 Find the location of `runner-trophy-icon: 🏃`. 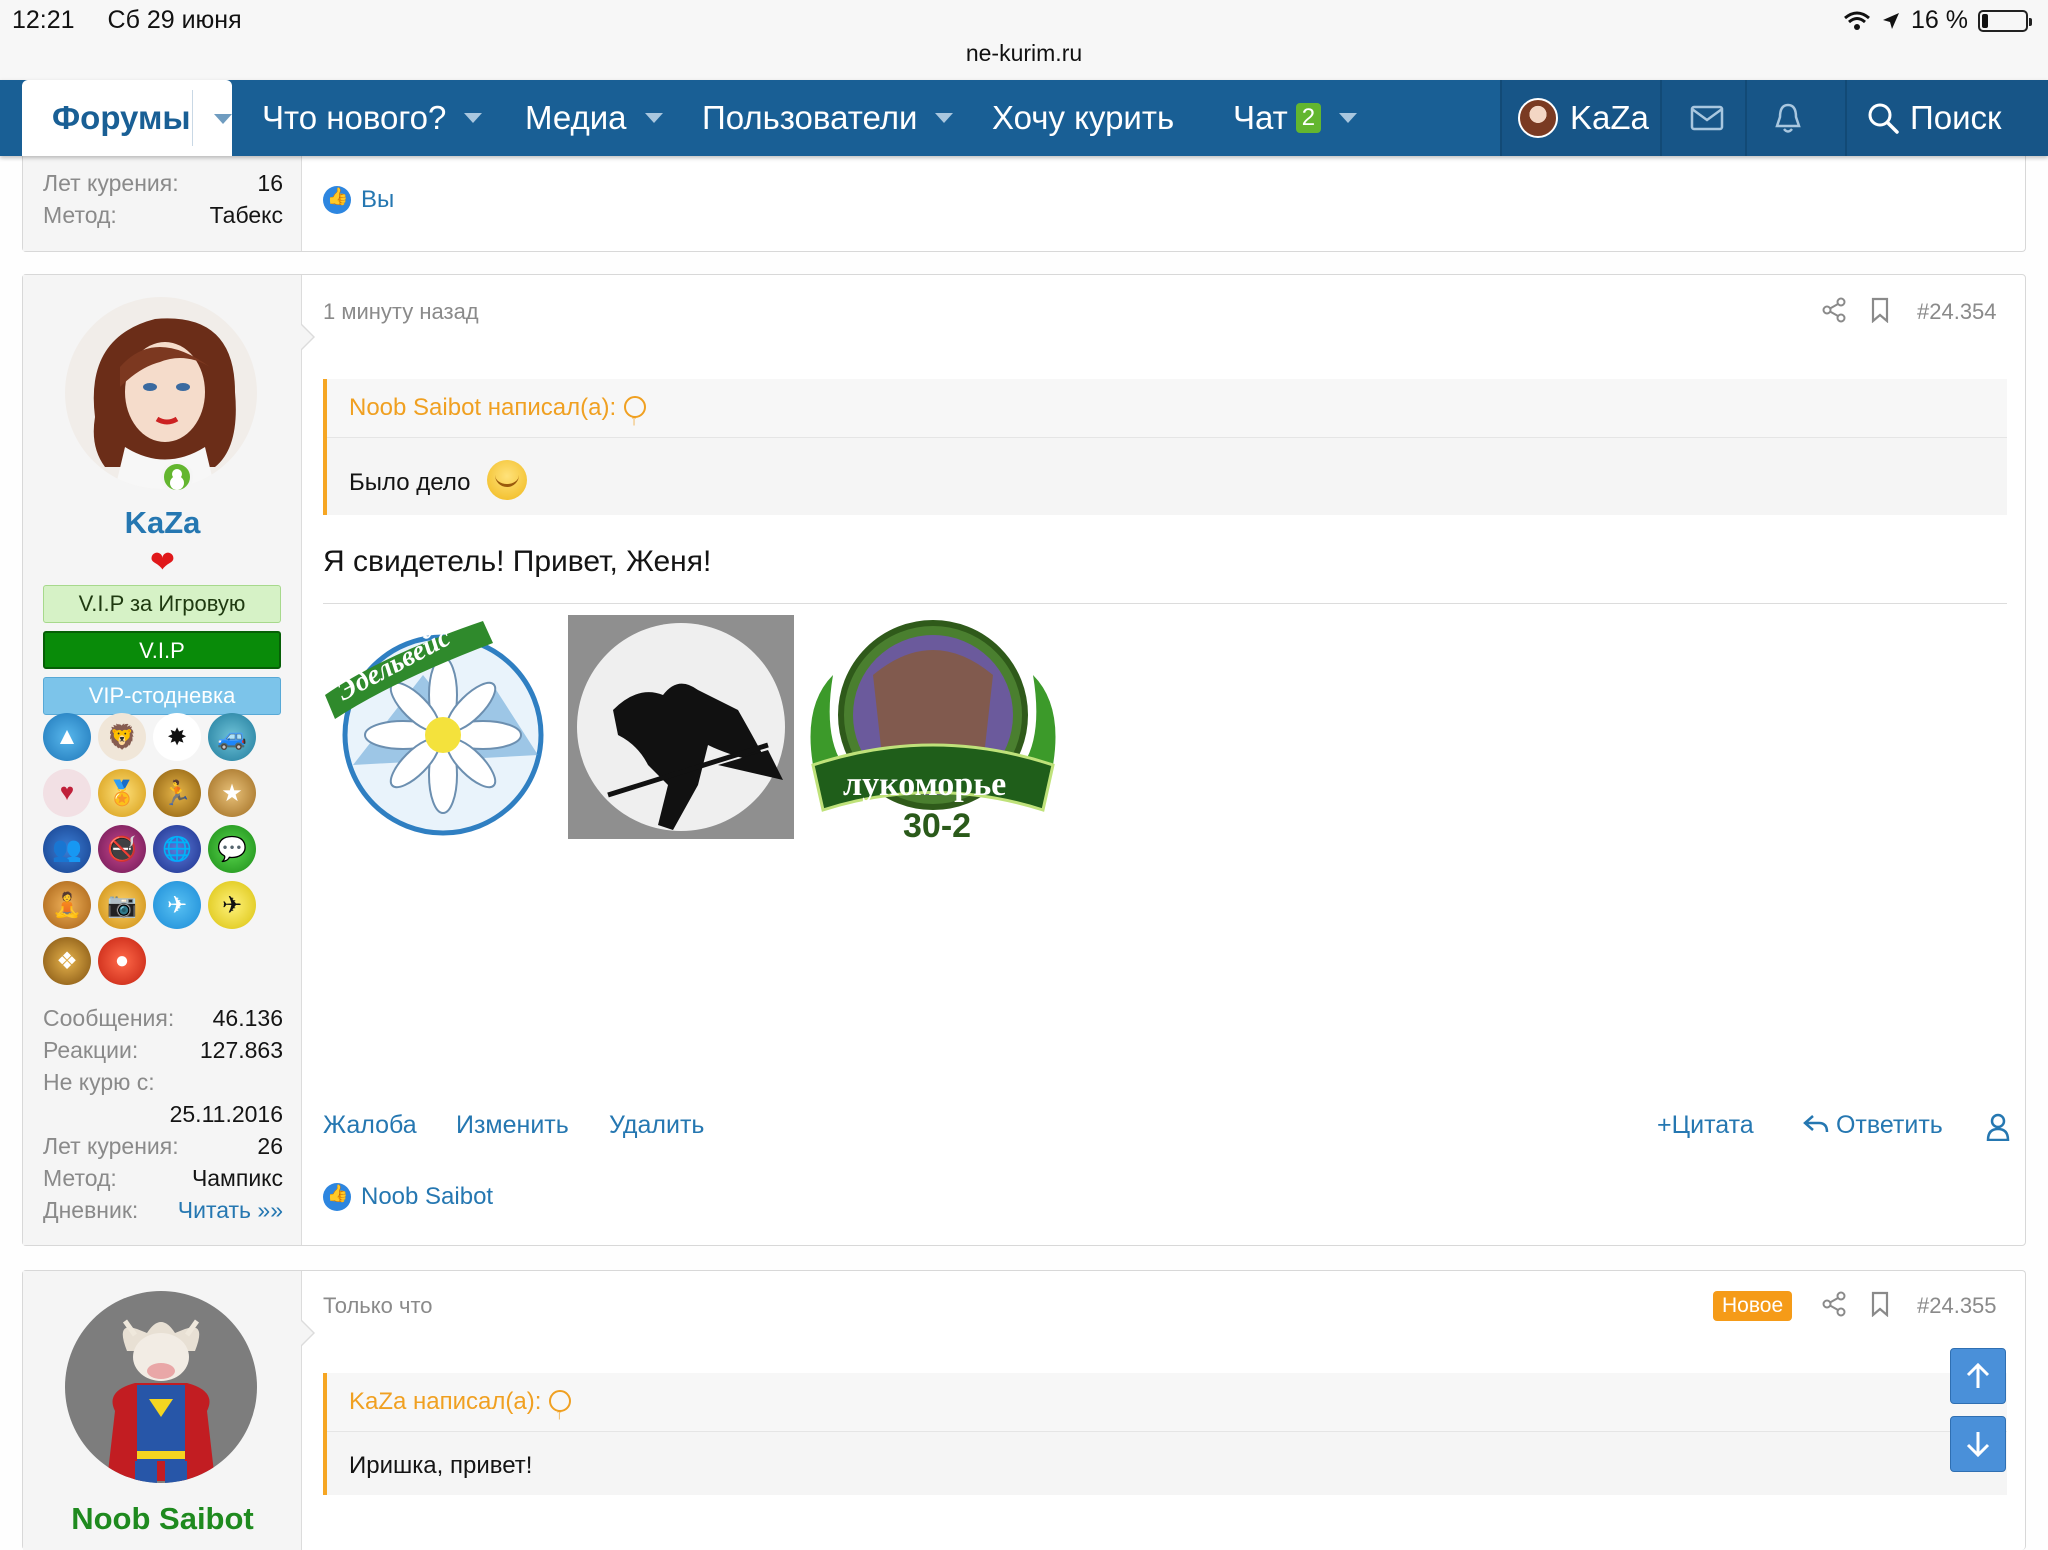

runner-trophy-icon: 🏃 is located at coordinates (177, 793).